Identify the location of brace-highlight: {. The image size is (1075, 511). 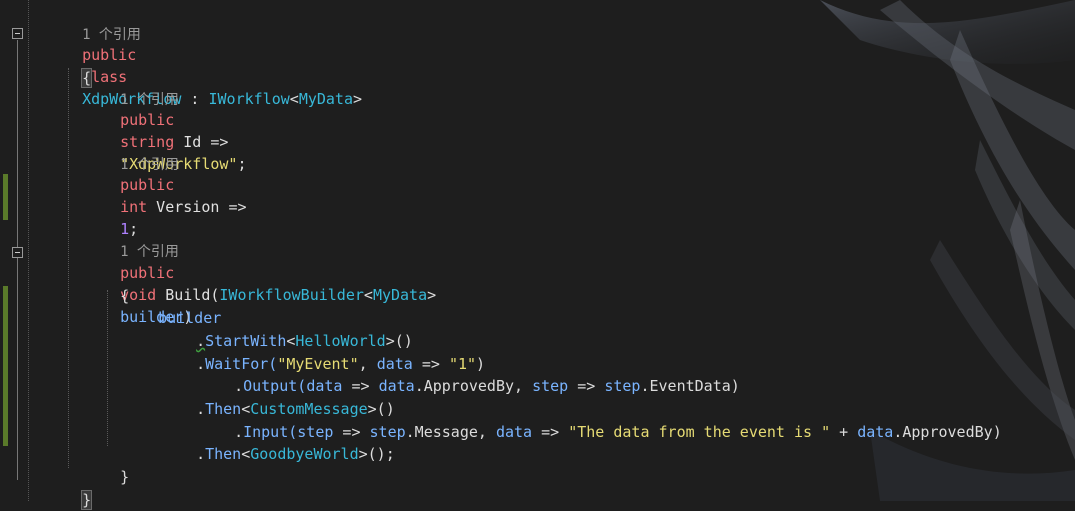
(87, 78).